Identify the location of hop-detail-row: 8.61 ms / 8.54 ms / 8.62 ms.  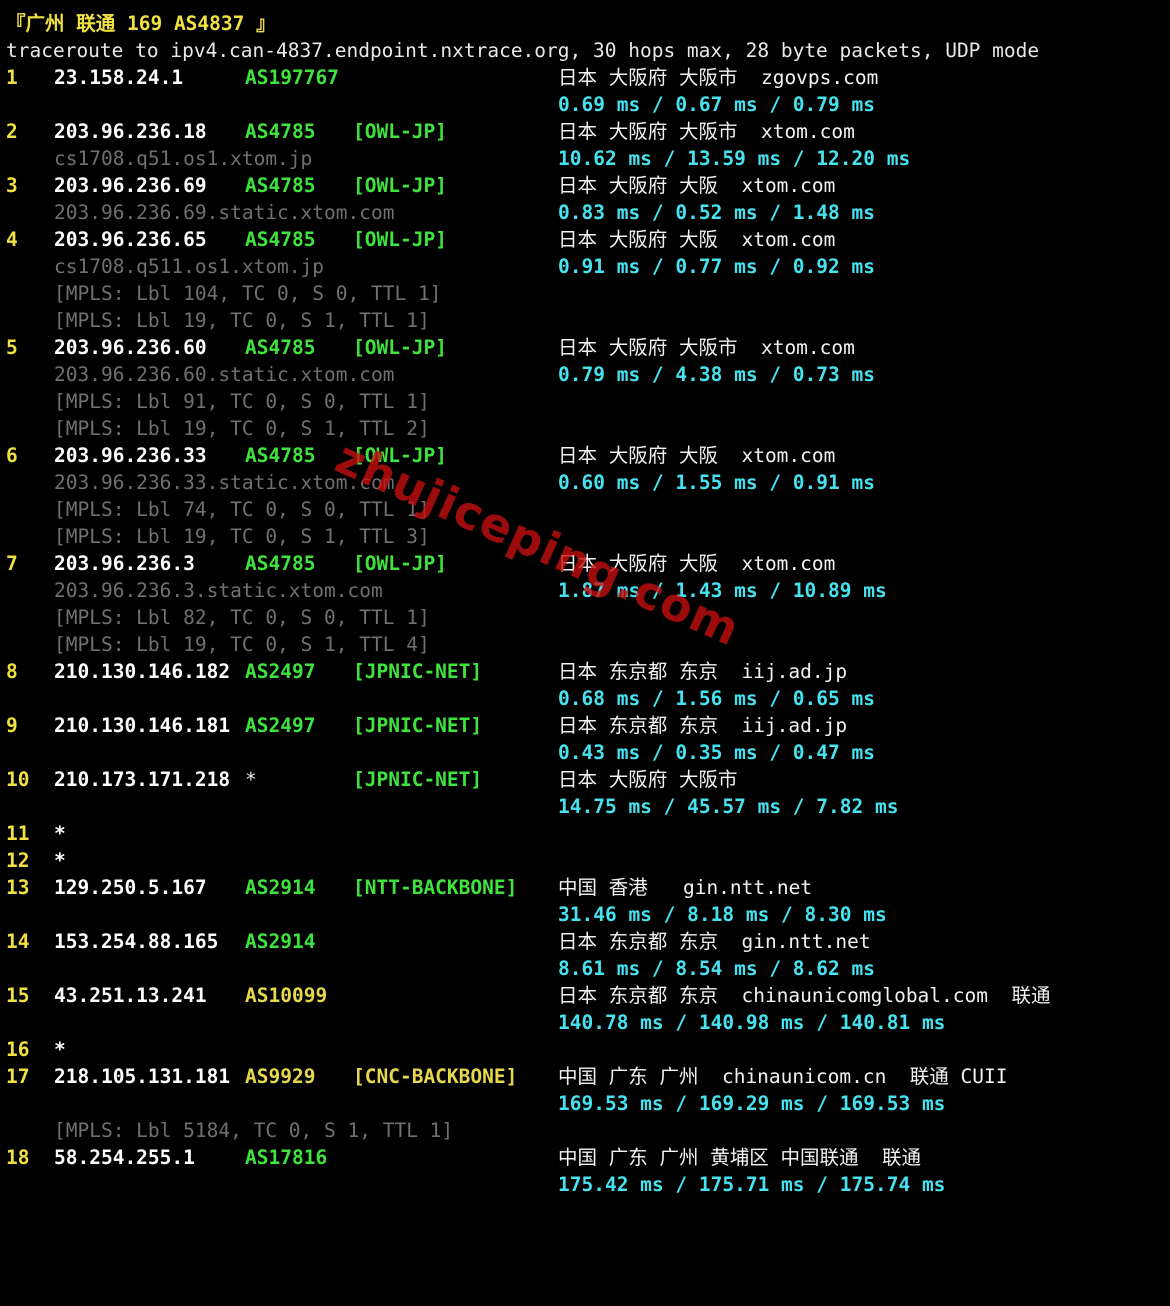
(586, 968).